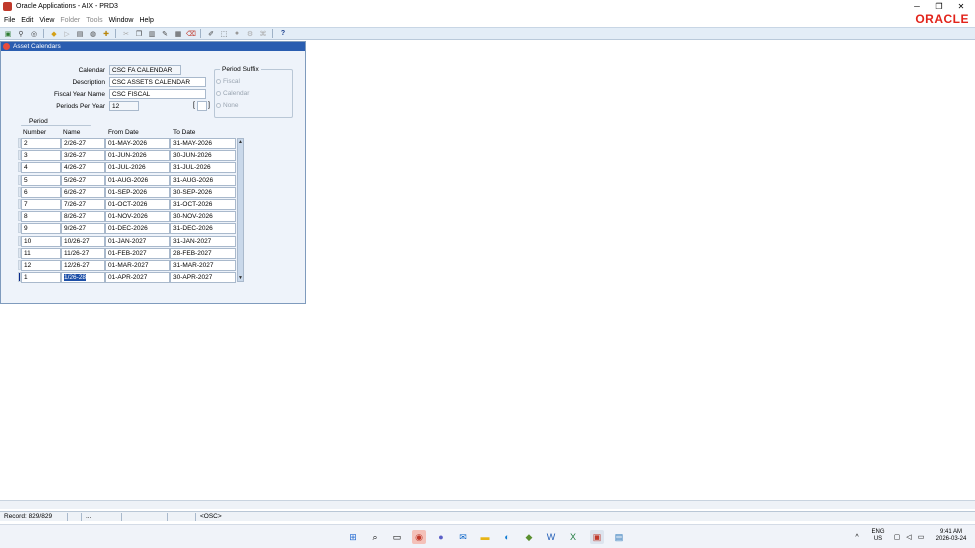 This screenshot has height=548, width=975. Describe the element at coordinates (228, 81) in the screenshot. I see `radio-fiscal: Fiscal` at that location.